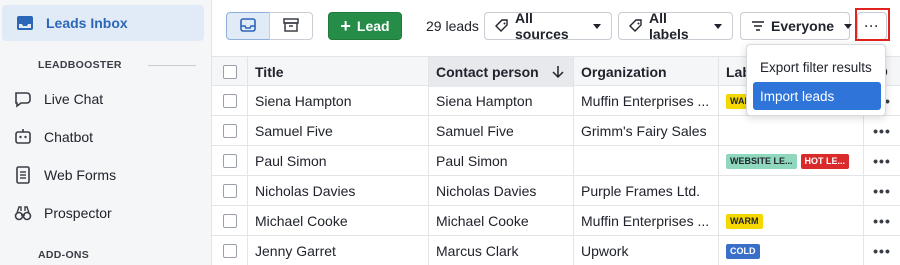 This screenshot has height=265, width=900. What do you see at coordinates (338, 72) in the screenshot?
I see `column-header-title: Title` at bounding box center [338, 72].